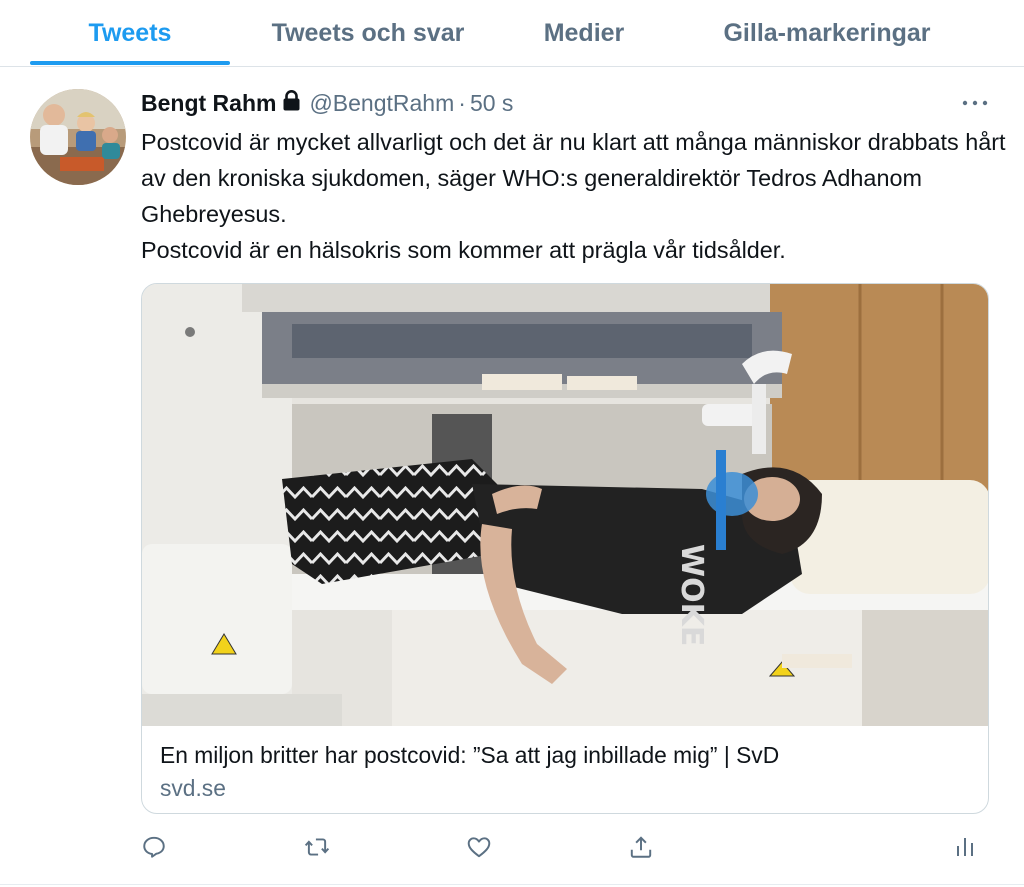 The width and height of the screenshot is (1024, 887). What do you see at coordinates (584, 33) in the screenshot?
I see `tab-media: Medier` at bounding box center [584, 33].